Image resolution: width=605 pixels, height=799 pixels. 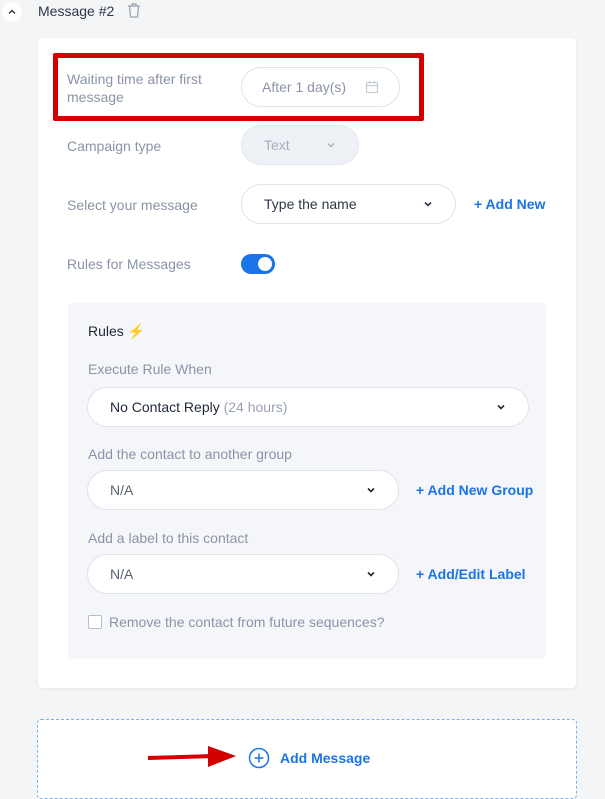 I want to click on waiting-time-value: After 1 day(s), so click(x=304, y=87).